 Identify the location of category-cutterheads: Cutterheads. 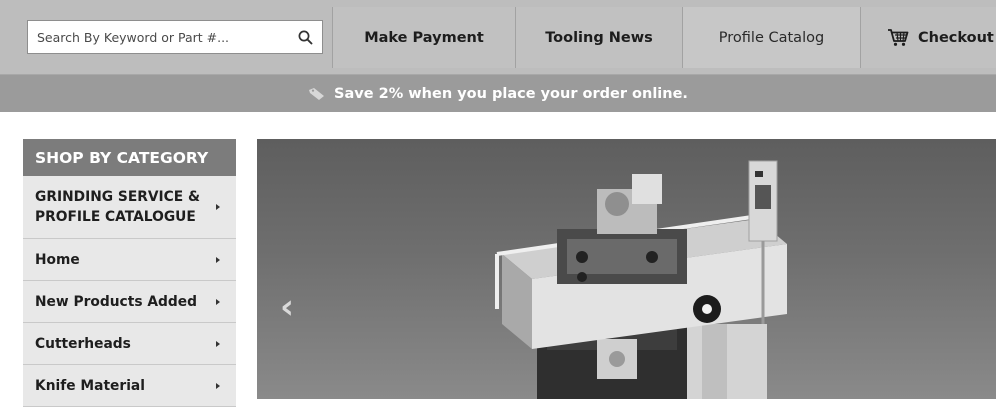
(129, 344).